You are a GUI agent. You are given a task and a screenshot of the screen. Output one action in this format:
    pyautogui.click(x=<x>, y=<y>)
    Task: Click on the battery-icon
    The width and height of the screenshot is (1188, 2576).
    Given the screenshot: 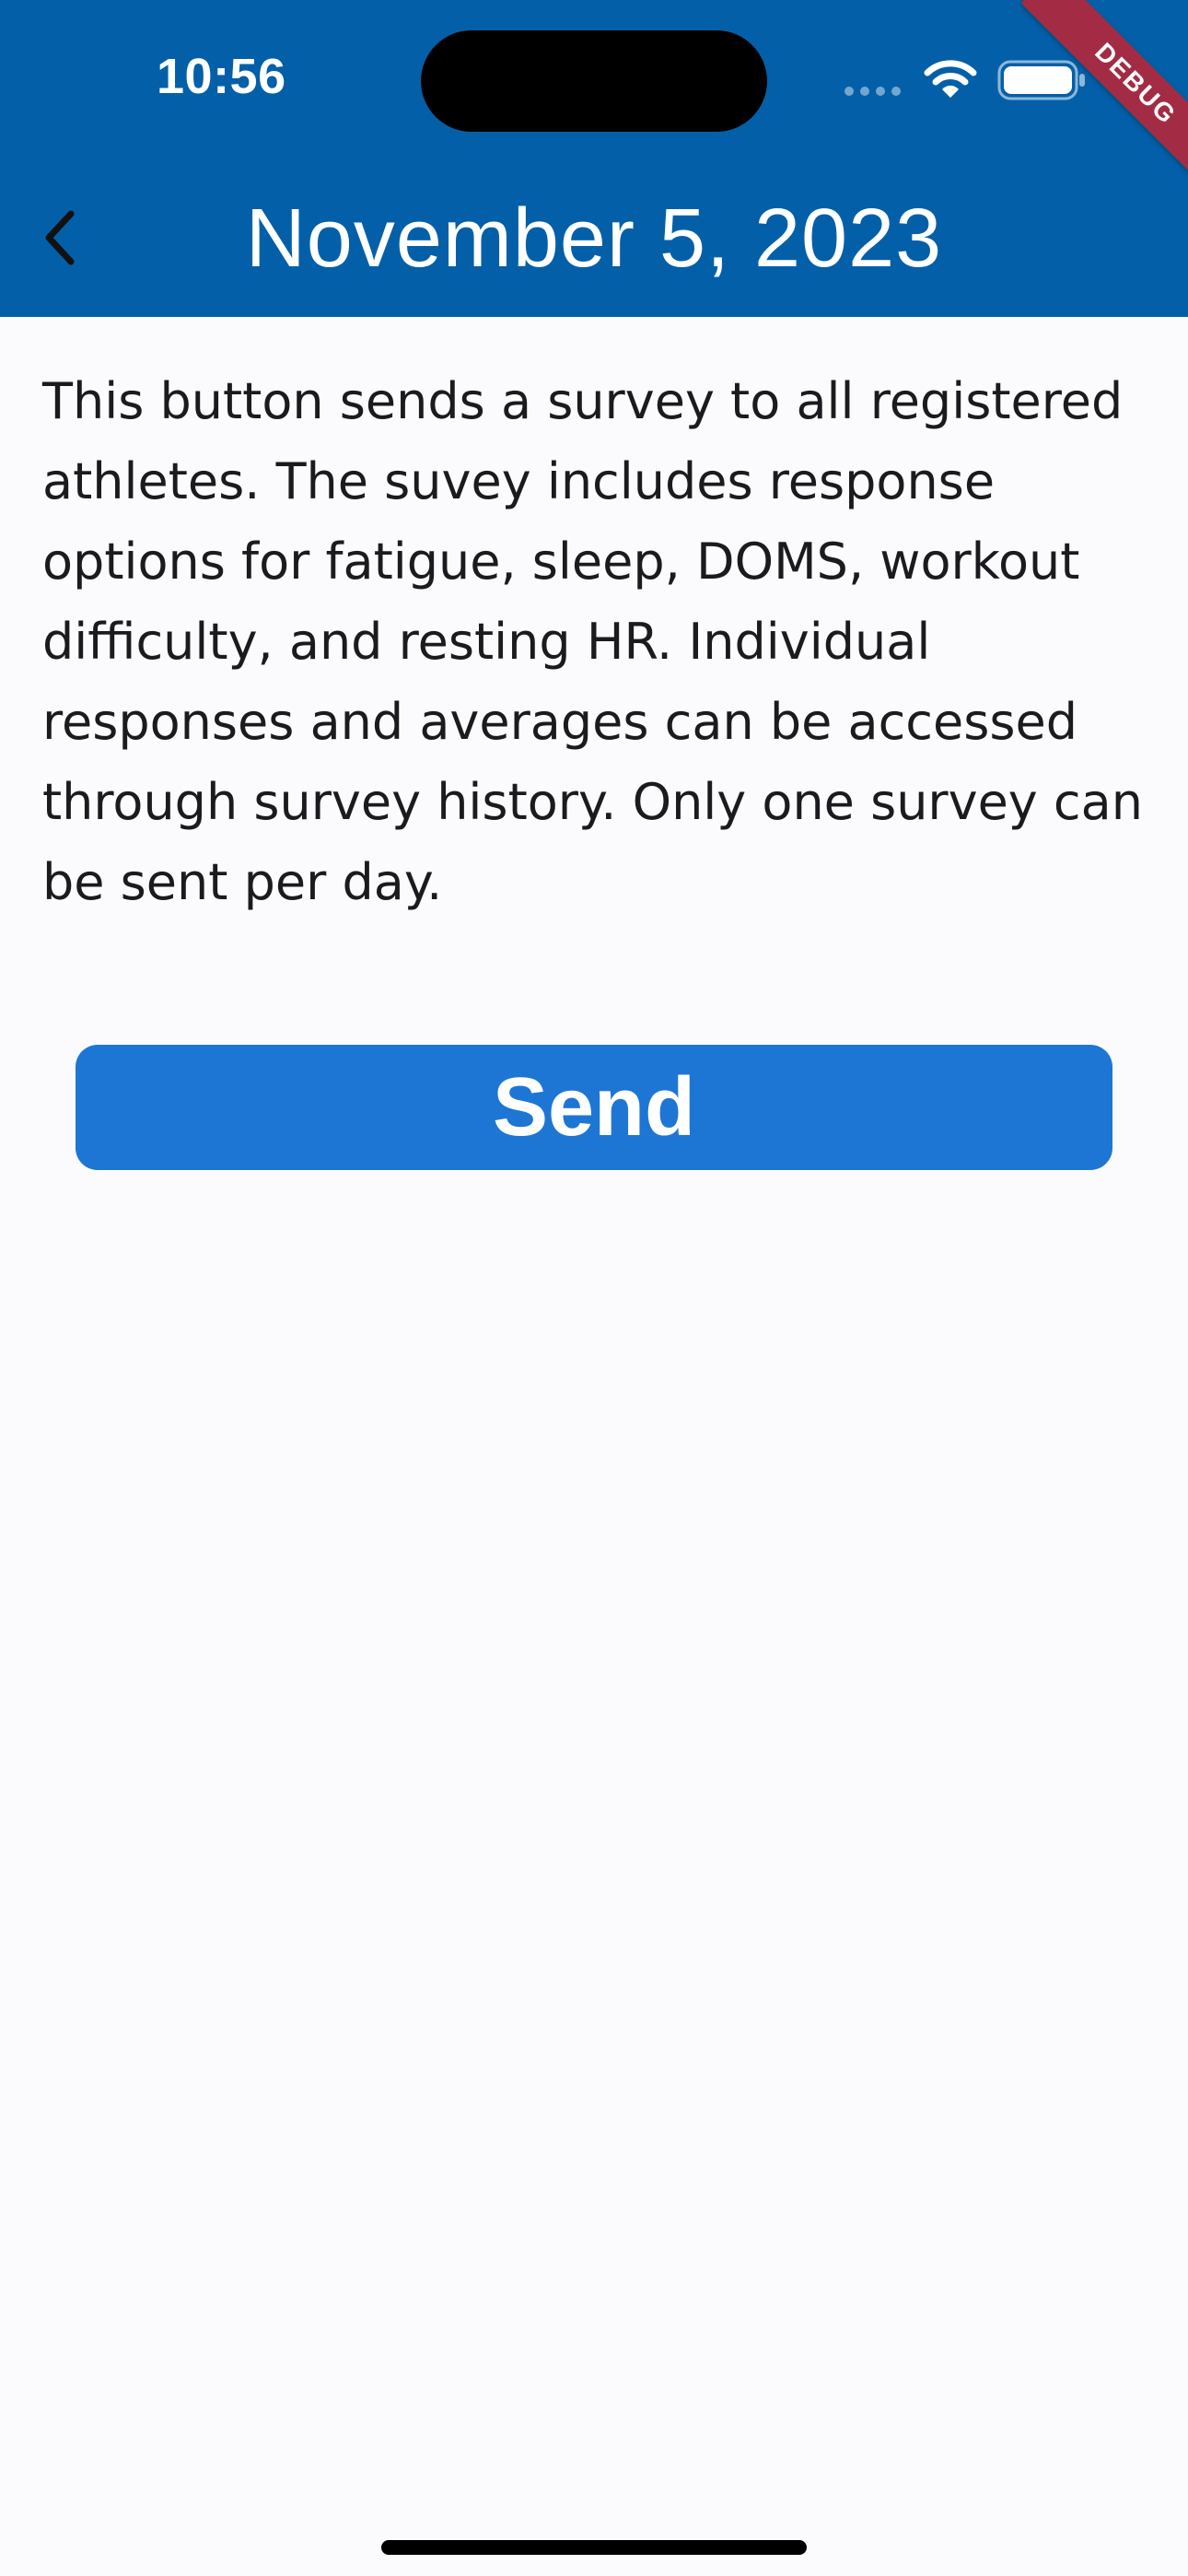 What is the action you would take?
    pyautogui.click(x=1041, y=80)
    